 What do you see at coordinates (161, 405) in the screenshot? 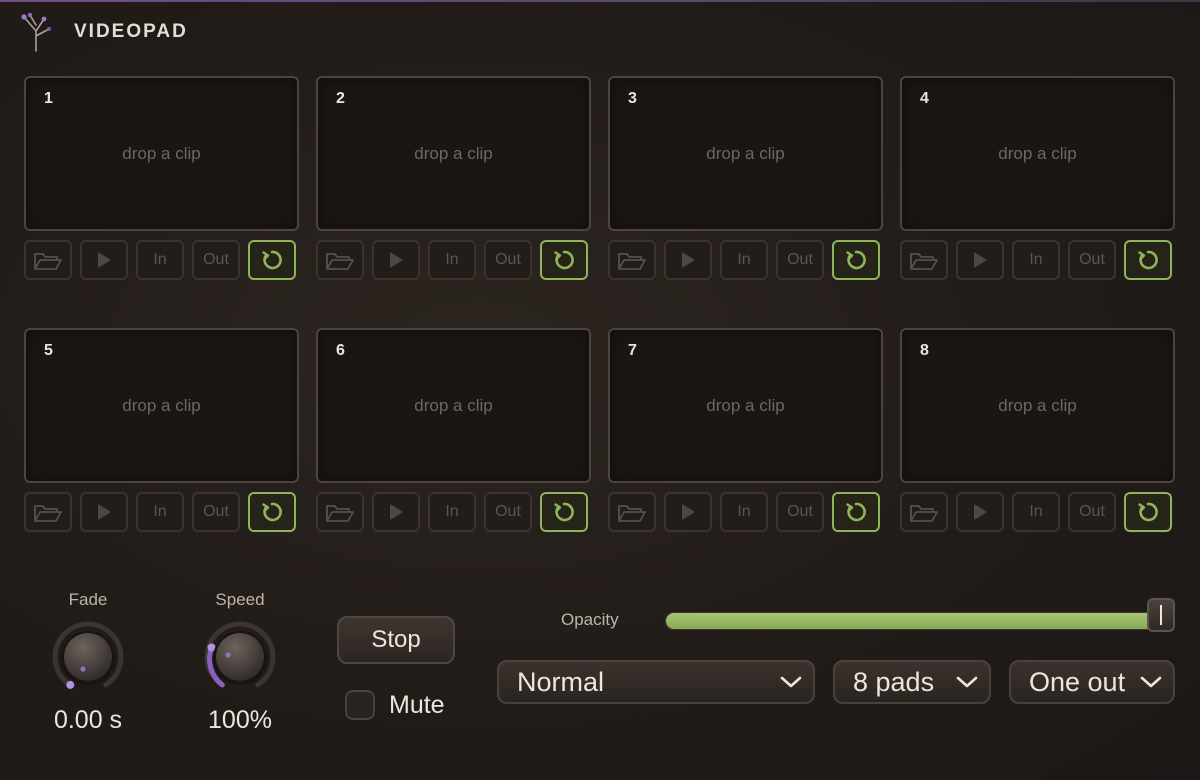
I see `pad-drop-zone: 5 drop a clip` at bounding box center [161, 405].